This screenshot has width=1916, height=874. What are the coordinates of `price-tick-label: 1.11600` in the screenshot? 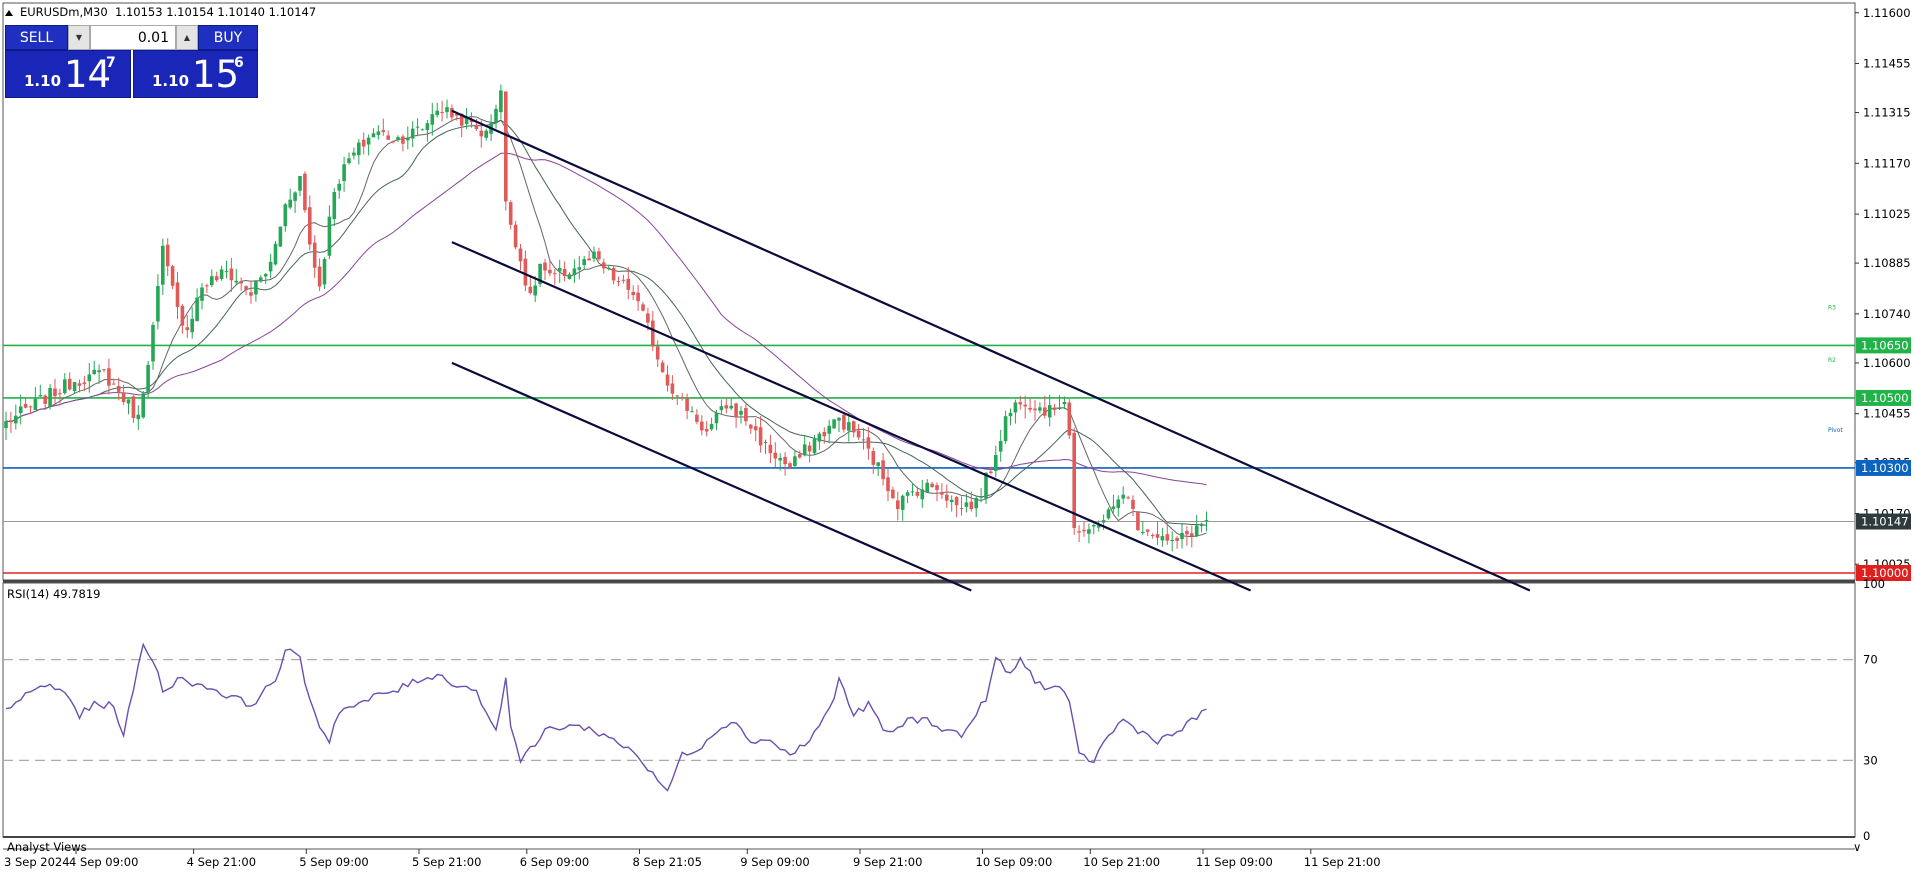 It's located at (1887, 13).